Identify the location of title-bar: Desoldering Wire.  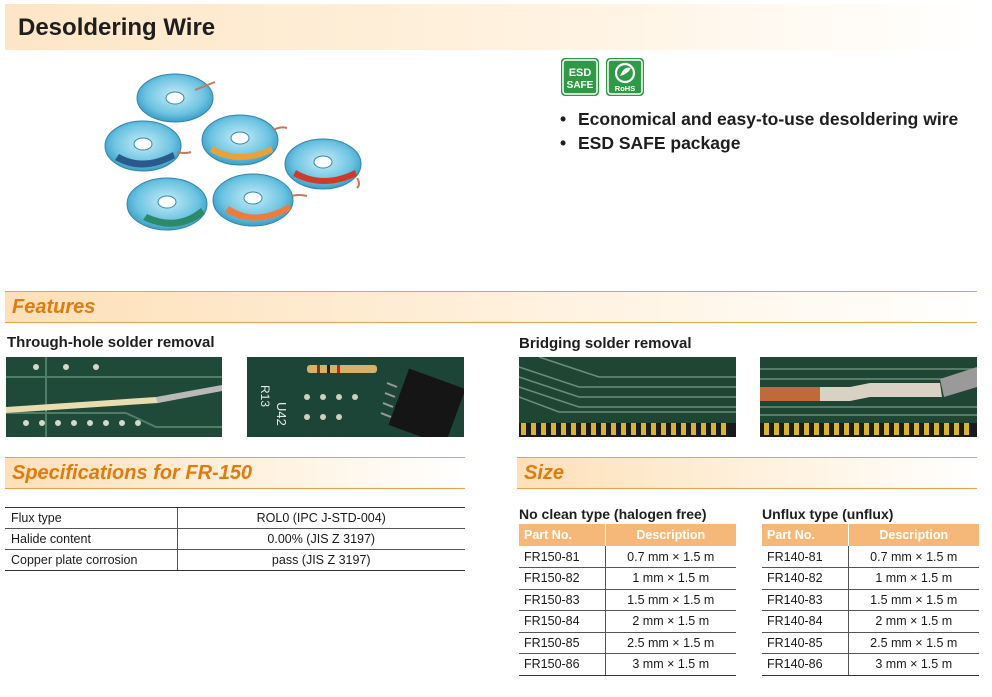
(491, 27).